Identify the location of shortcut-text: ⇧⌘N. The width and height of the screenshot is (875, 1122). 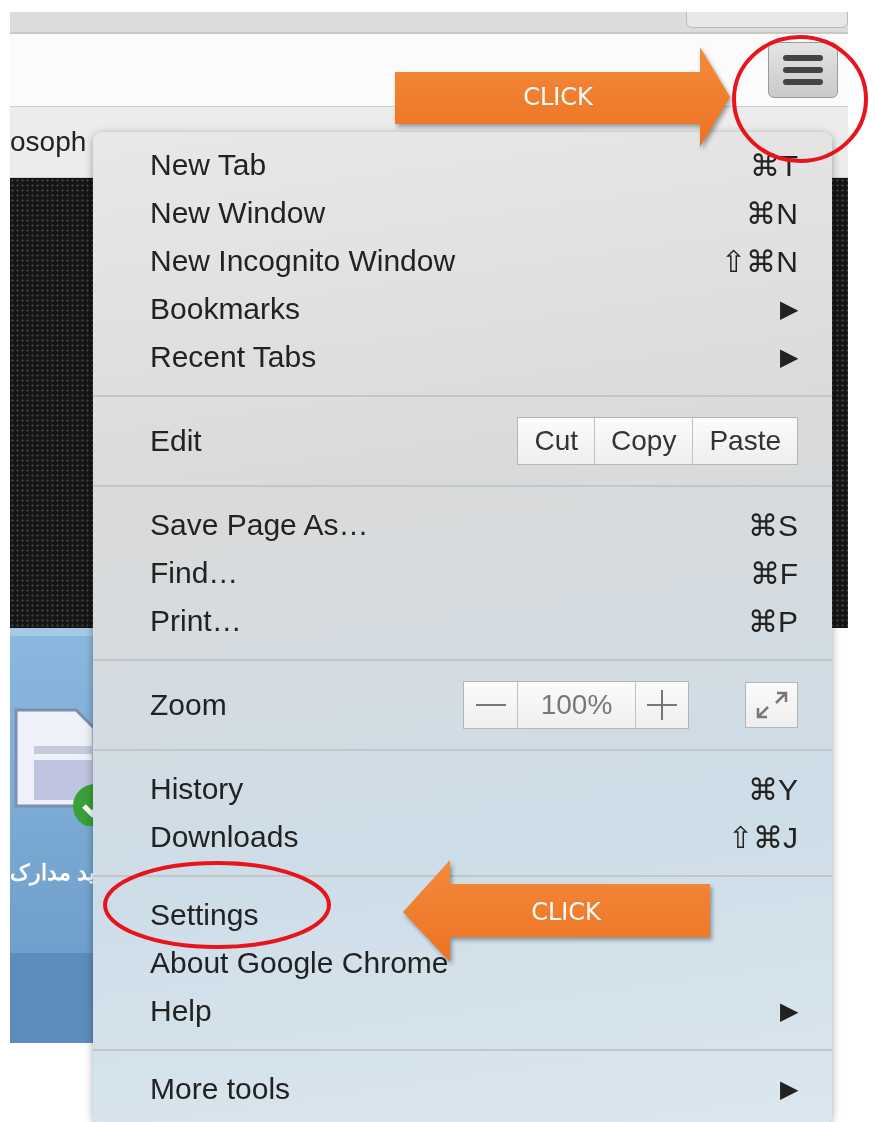
(759, 261).